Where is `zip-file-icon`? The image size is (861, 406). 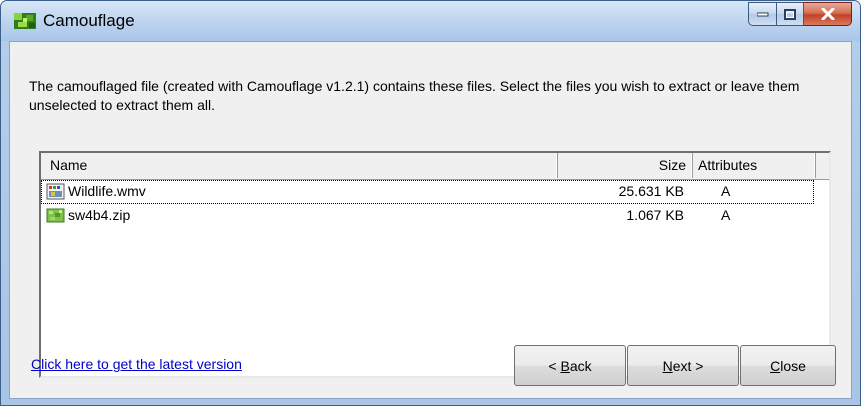 zip-file-icon is located at coordinates (55, 215).